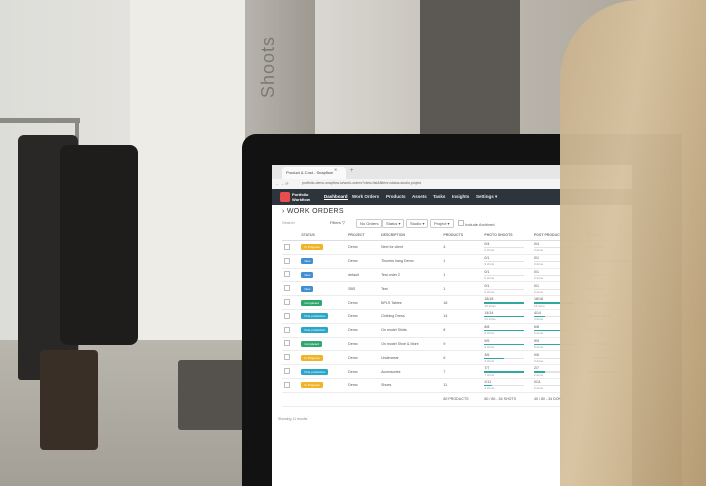 This screenshot has width=706, height=486. Describe the element at coordinates (490, 319) in the screenshot. I see `shoots-sub: 14 shots` at that location.